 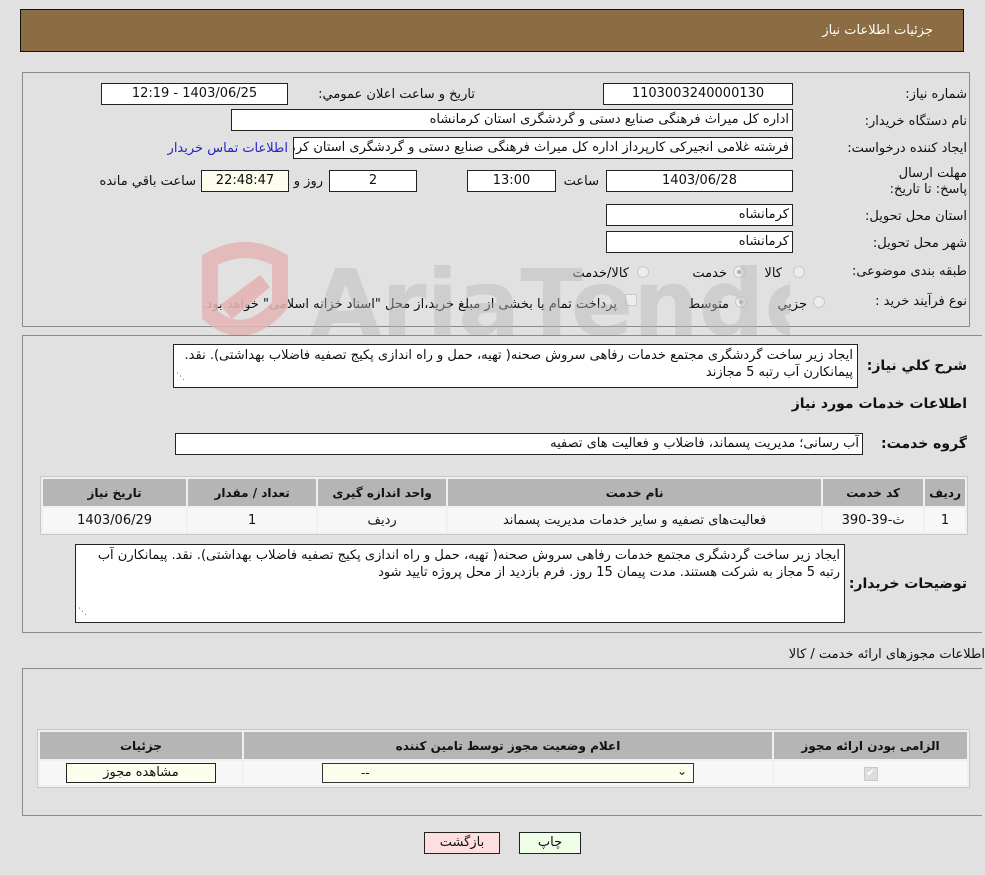 What do you see at coordinates (907, 148) in the screenshot?
I see `creator-label: ایجاد کننده درخواست:` at bounding box center [907, 148].